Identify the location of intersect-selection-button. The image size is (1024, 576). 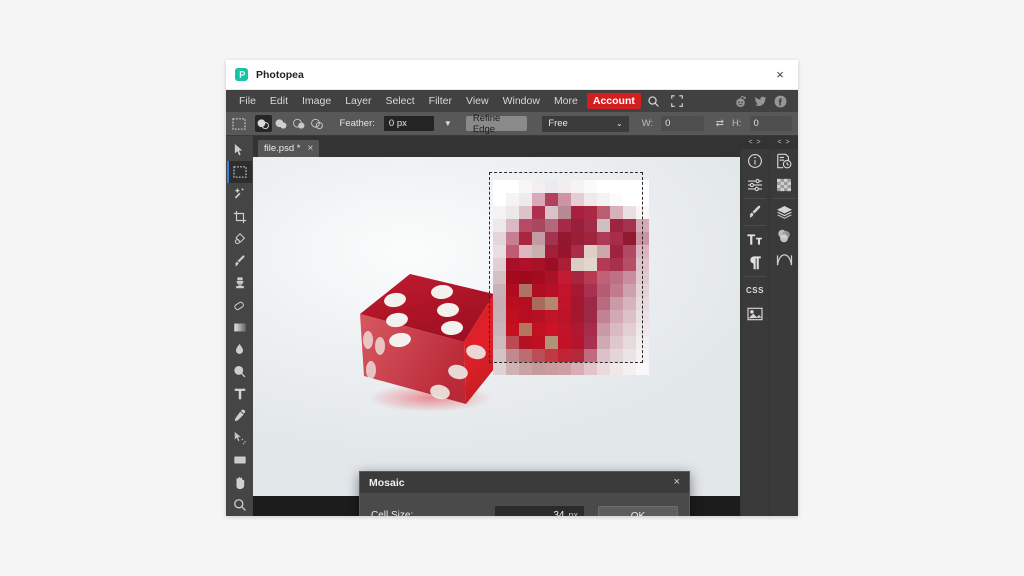
(317, 123).